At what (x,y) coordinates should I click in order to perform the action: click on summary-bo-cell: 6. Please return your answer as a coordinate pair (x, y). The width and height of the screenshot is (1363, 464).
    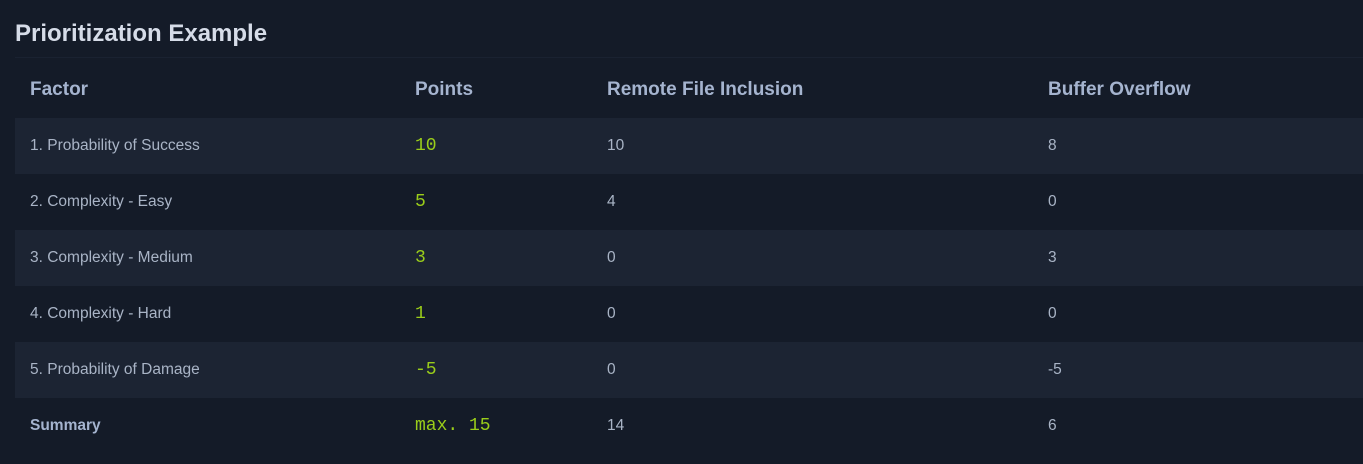
    Looking at the image, I should click on (1198, 426).